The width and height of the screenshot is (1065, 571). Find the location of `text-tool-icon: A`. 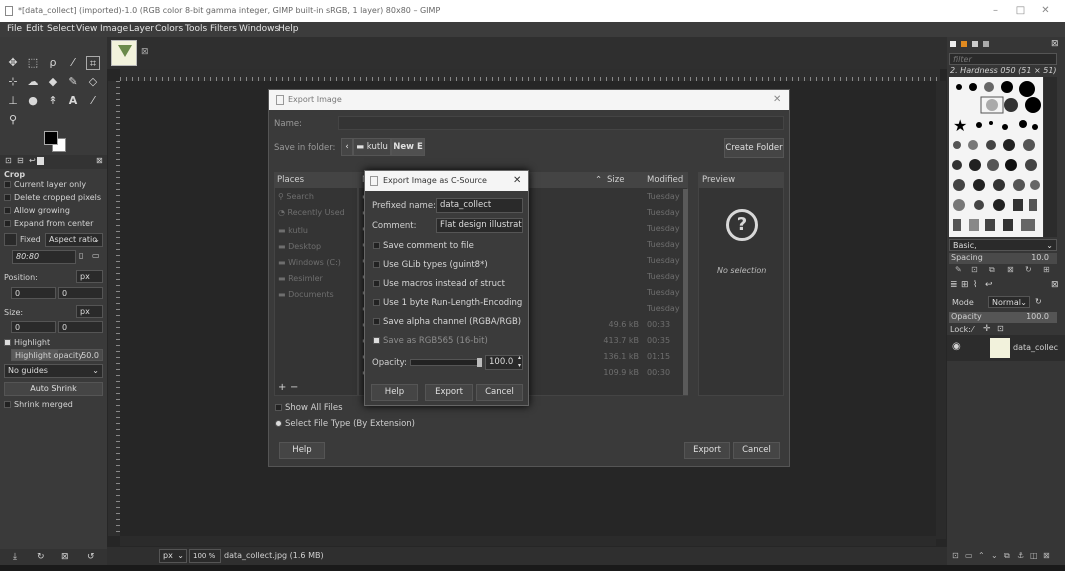

text-tool-icon: A is located at coordinates (73, 101).